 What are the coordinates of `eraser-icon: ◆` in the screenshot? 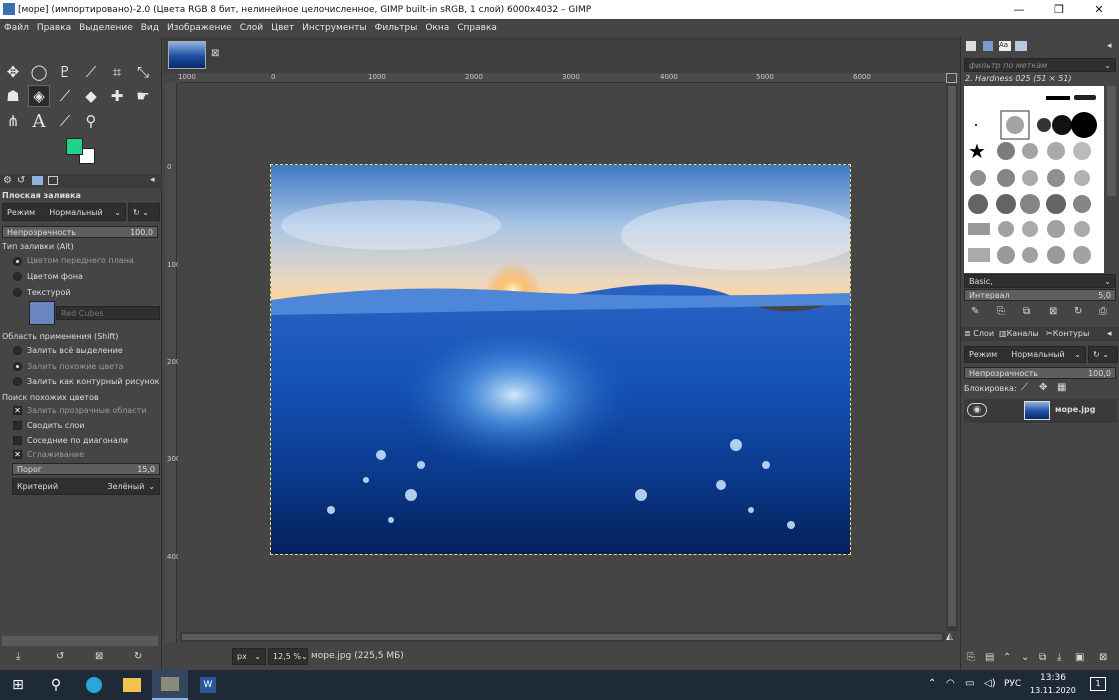 It's located at (91, 96).